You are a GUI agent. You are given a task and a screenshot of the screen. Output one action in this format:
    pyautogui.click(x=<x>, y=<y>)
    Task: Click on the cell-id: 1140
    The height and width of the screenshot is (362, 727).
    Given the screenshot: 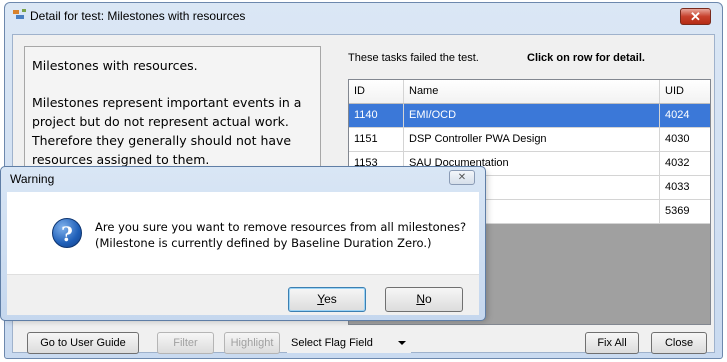 What is the action you would take?
    pyautogui.click(x=376, y=115)
    